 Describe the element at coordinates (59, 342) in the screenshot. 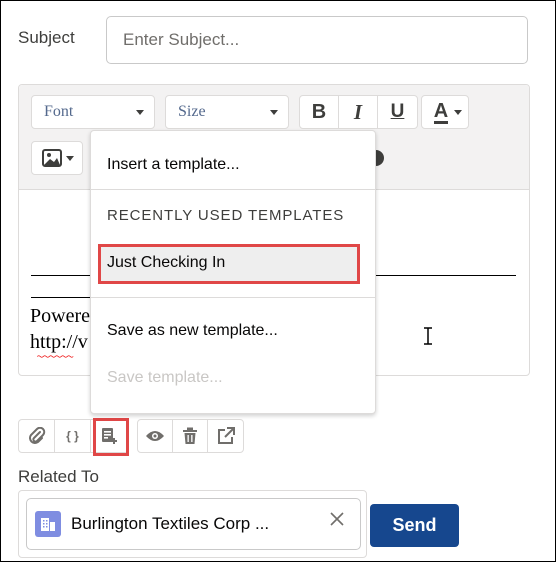

I see `powered-by-link: http://v` at that location.